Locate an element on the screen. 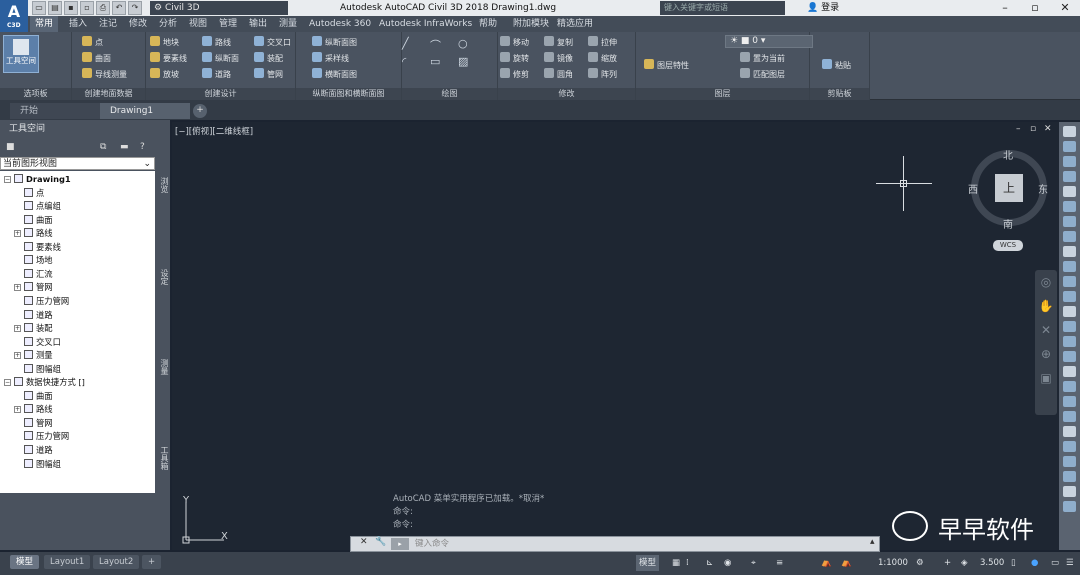 This screenshot has width=1080, height=575. new-icon: ▭ is located at coordinates (39, 8).